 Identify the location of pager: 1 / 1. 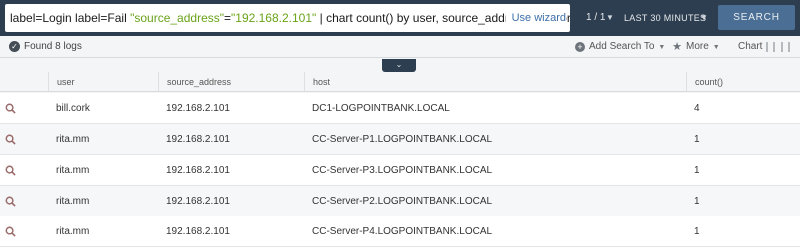
(595, 18).